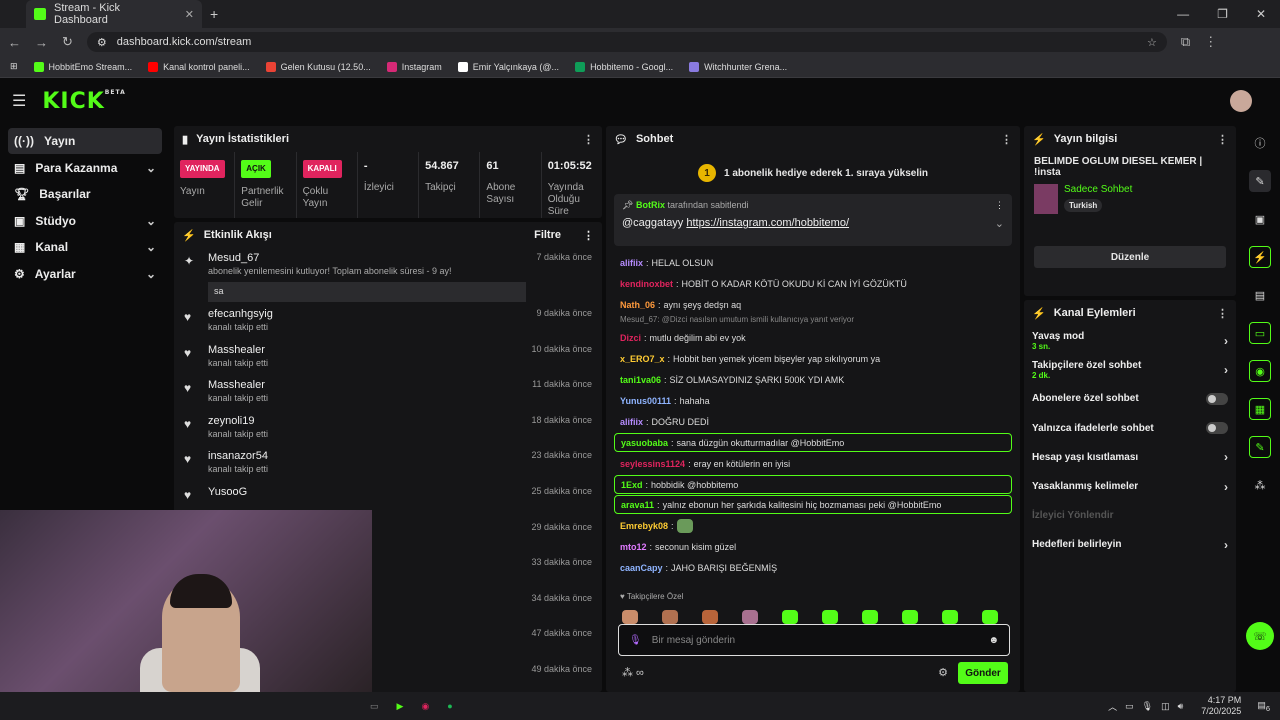  What do you see at coordinates (449, 706) in the screenshot?
I see `spotify-icon: ●` at bounding box center [449, 706].